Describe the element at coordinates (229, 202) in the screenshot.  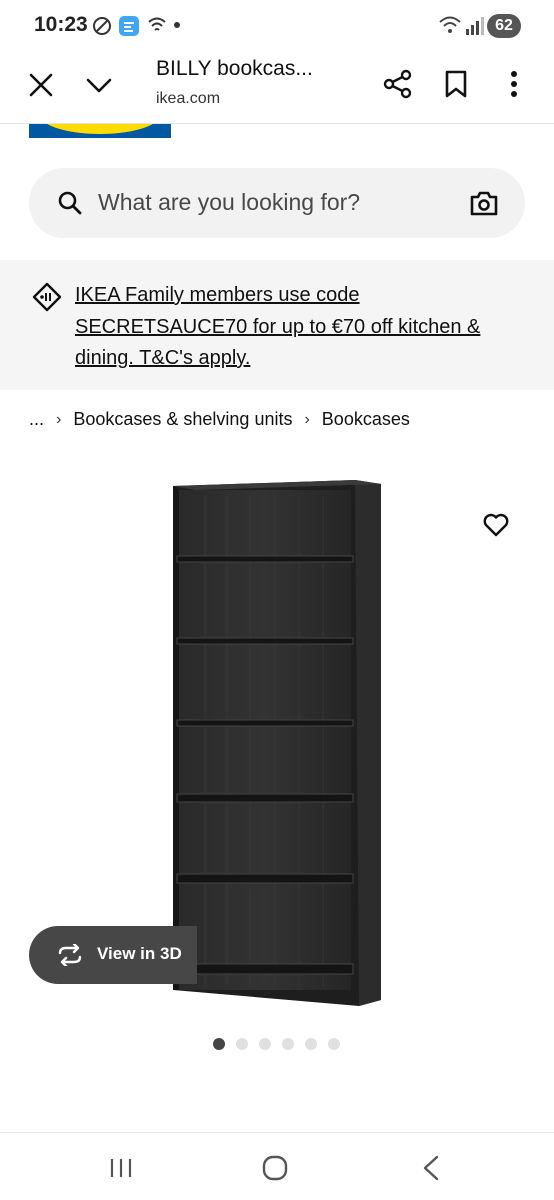
I see `search-input: What are you looking for?` at that location.